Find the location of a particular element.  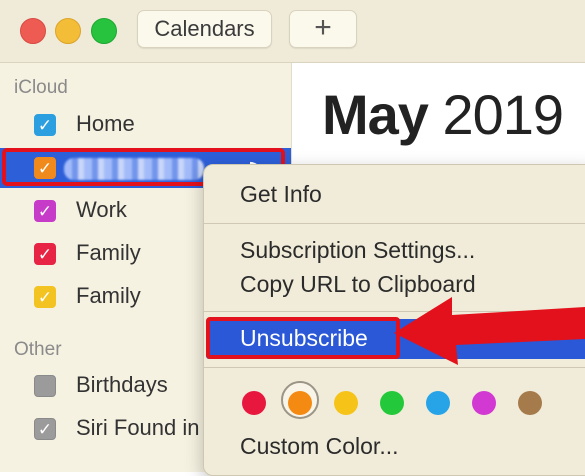

minimize-window-button is located at coordinates (68, 31).